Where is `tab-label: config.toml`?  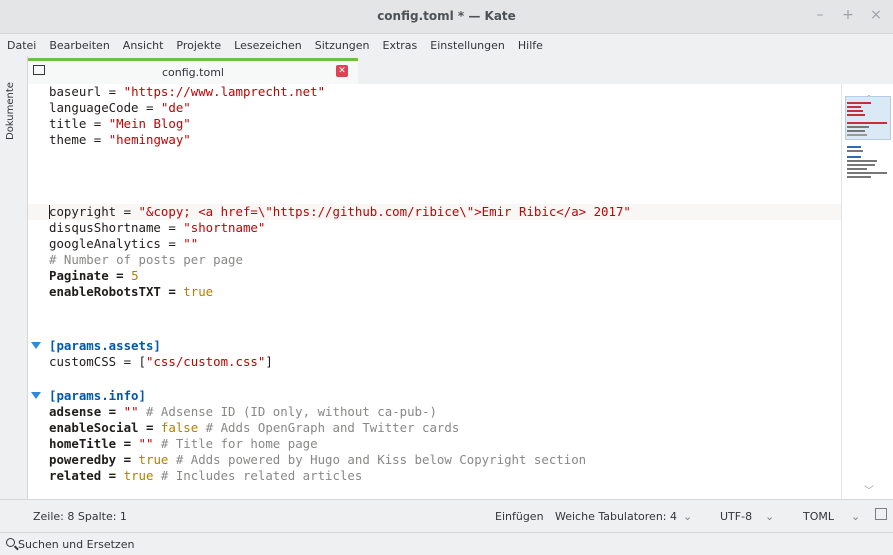
tab-label: config.toml is located at coordinates (193, 72).